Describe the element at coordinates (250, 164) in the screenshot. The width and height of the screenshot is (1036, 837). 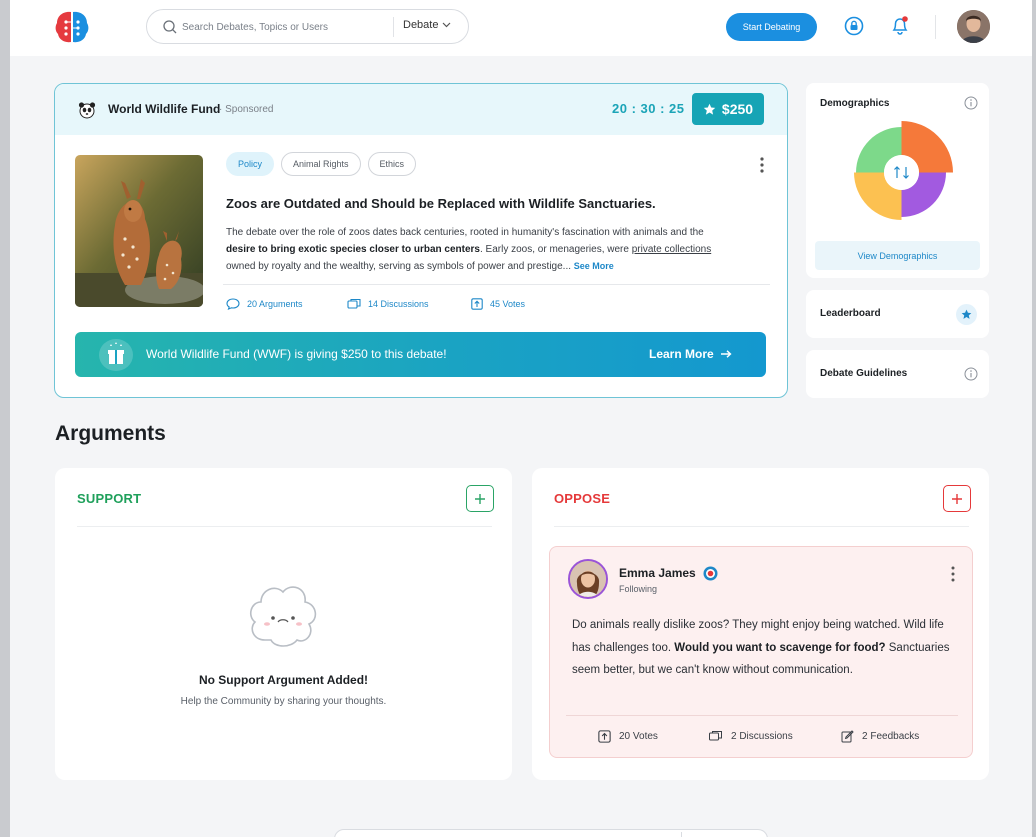
I see `tag-policy: Policy` at that location.